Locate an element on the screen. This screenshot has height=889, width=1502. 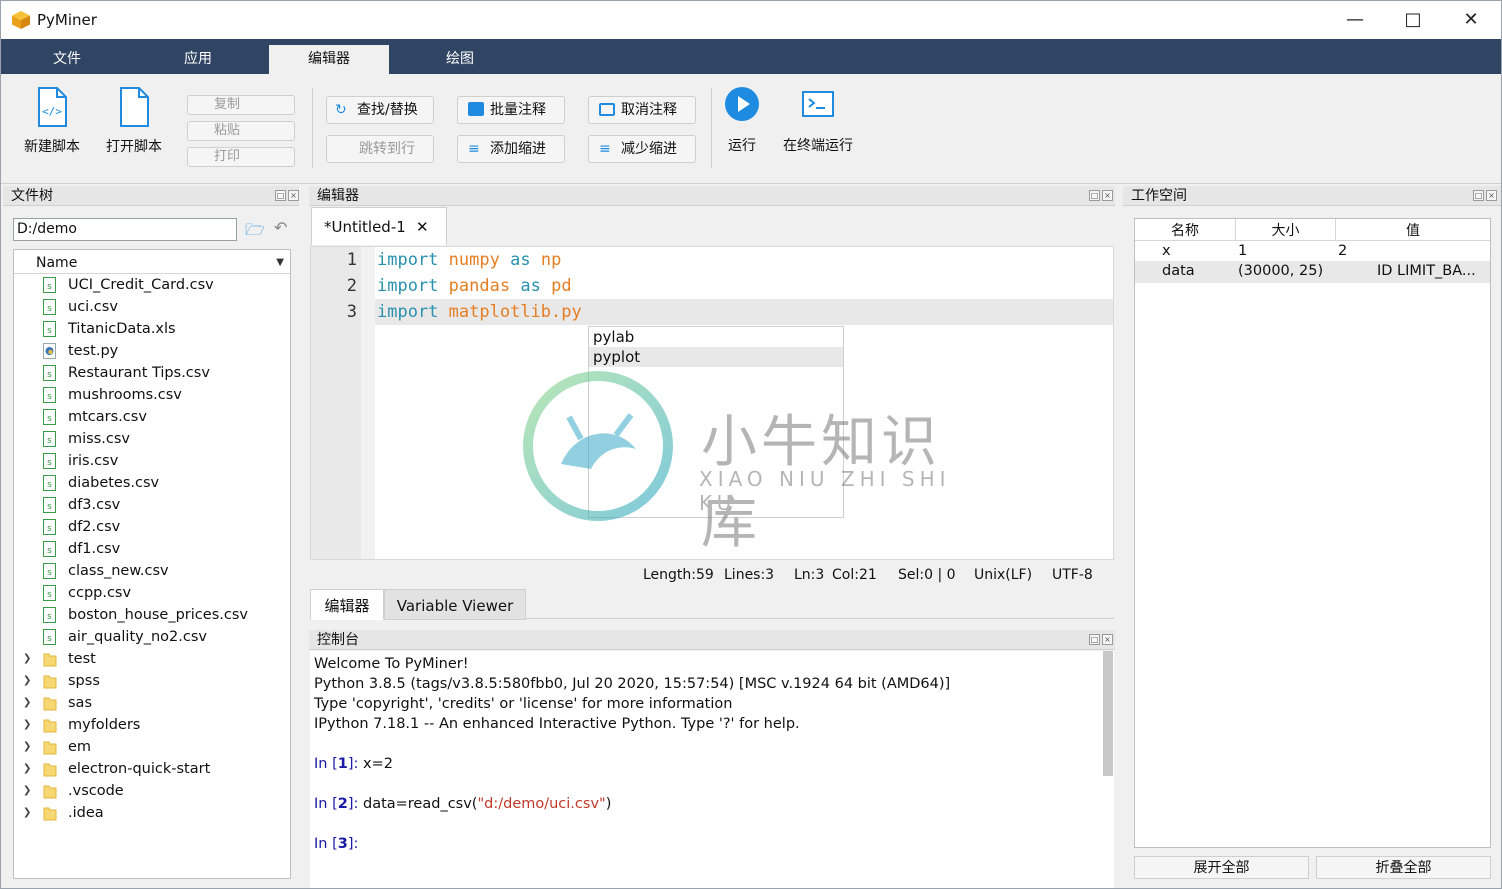
close-tab-icon: ✕ is located at coordinates (422, 227).